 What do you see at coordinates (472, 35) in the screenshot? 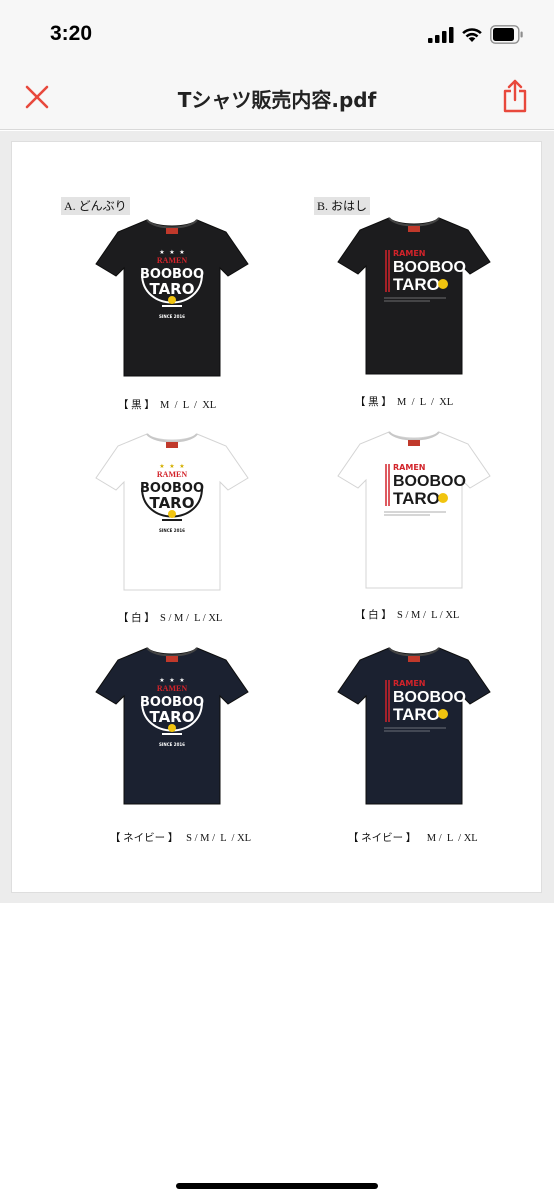
I see `wifi-icon` at bounding box center [472, 35].